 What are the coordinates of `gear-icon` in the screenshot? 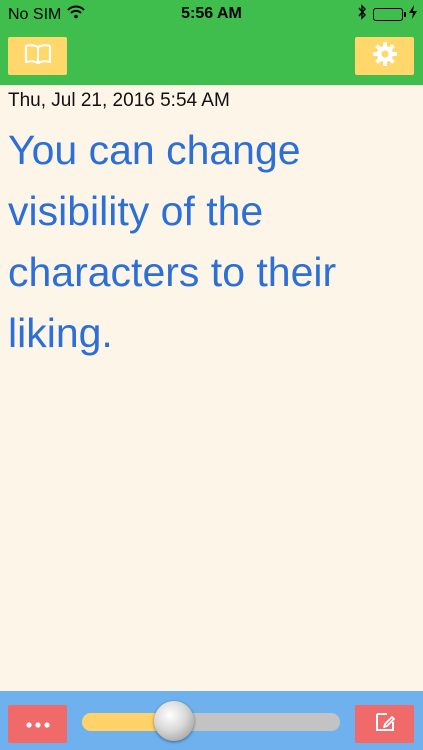 It's located at (385, 56).